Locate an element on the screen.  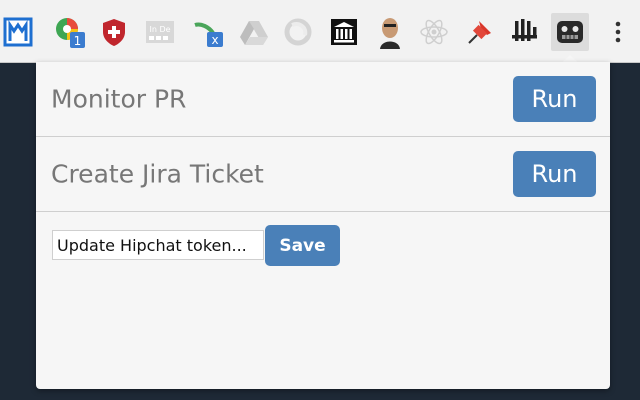
action-label: Monitor PR is located at coordinates (119, 99).